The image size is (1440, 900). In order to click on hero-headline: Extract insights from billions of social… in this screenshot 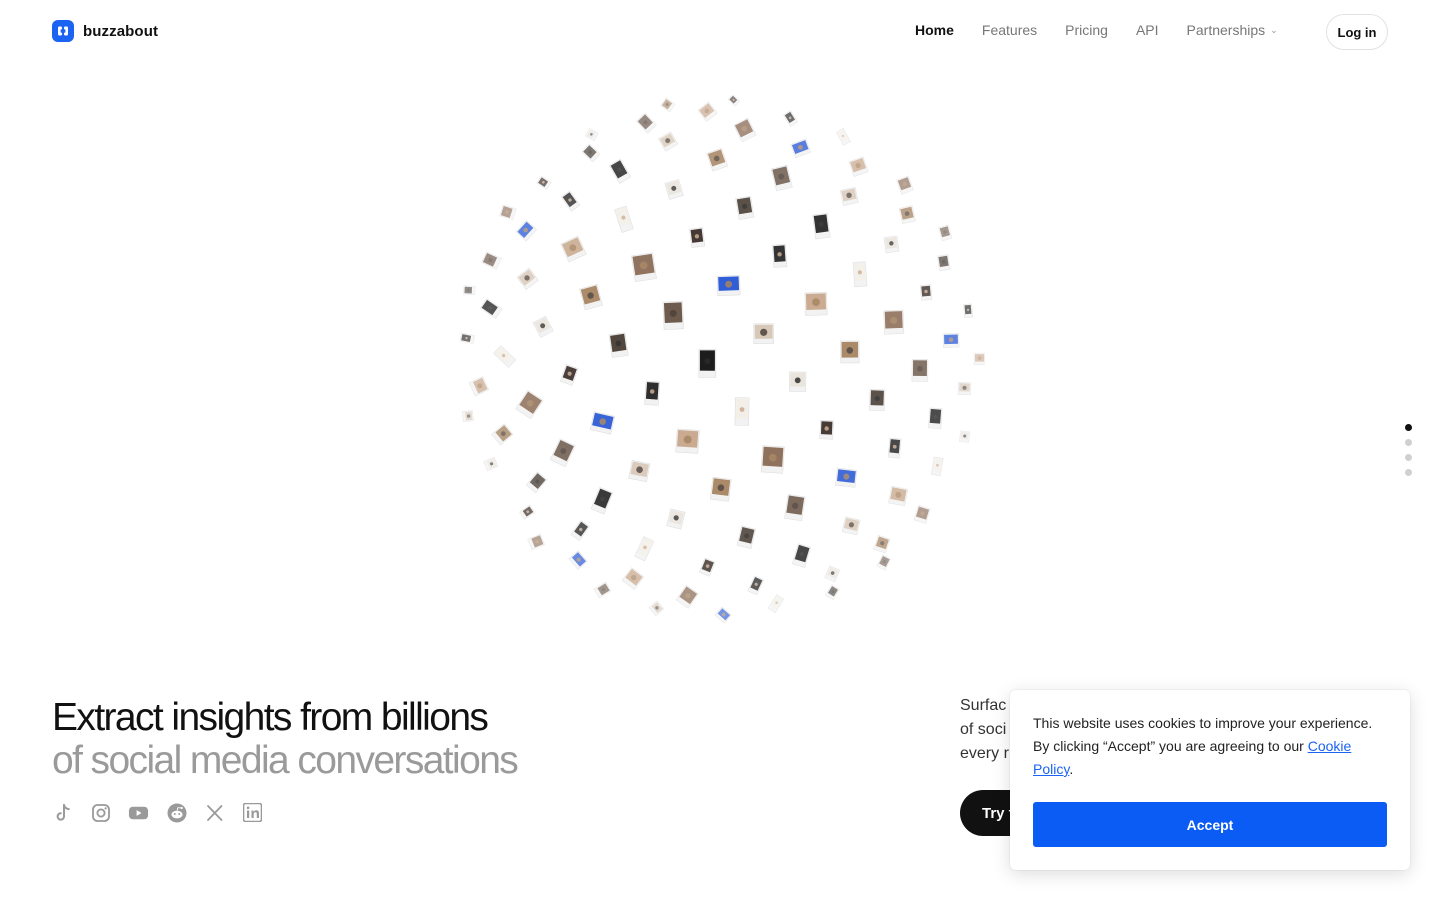, I will do `click(285, 739)`.